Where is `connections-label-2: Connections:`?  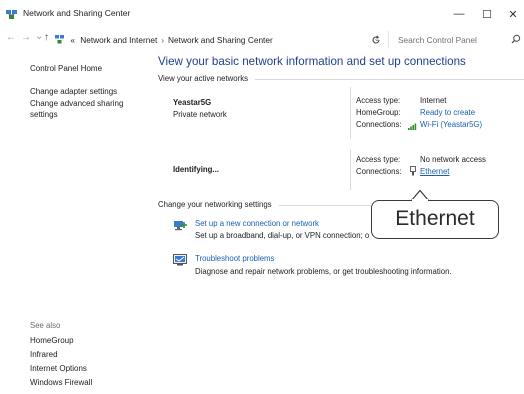
connections-label-2: Connections: is located at coordinates (379, 171).